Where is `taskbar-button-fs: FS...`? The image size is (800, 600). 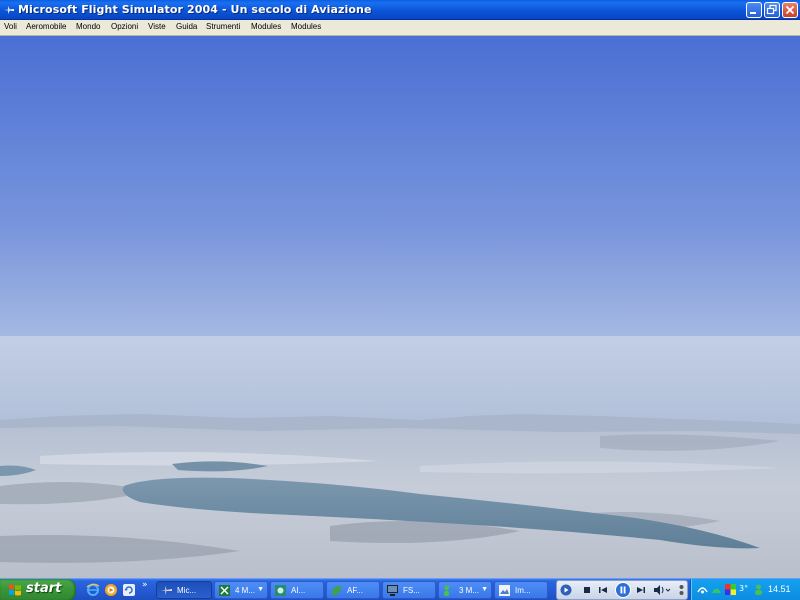 taskbar-button-fs: FS... is located at coordinates (409, 590).